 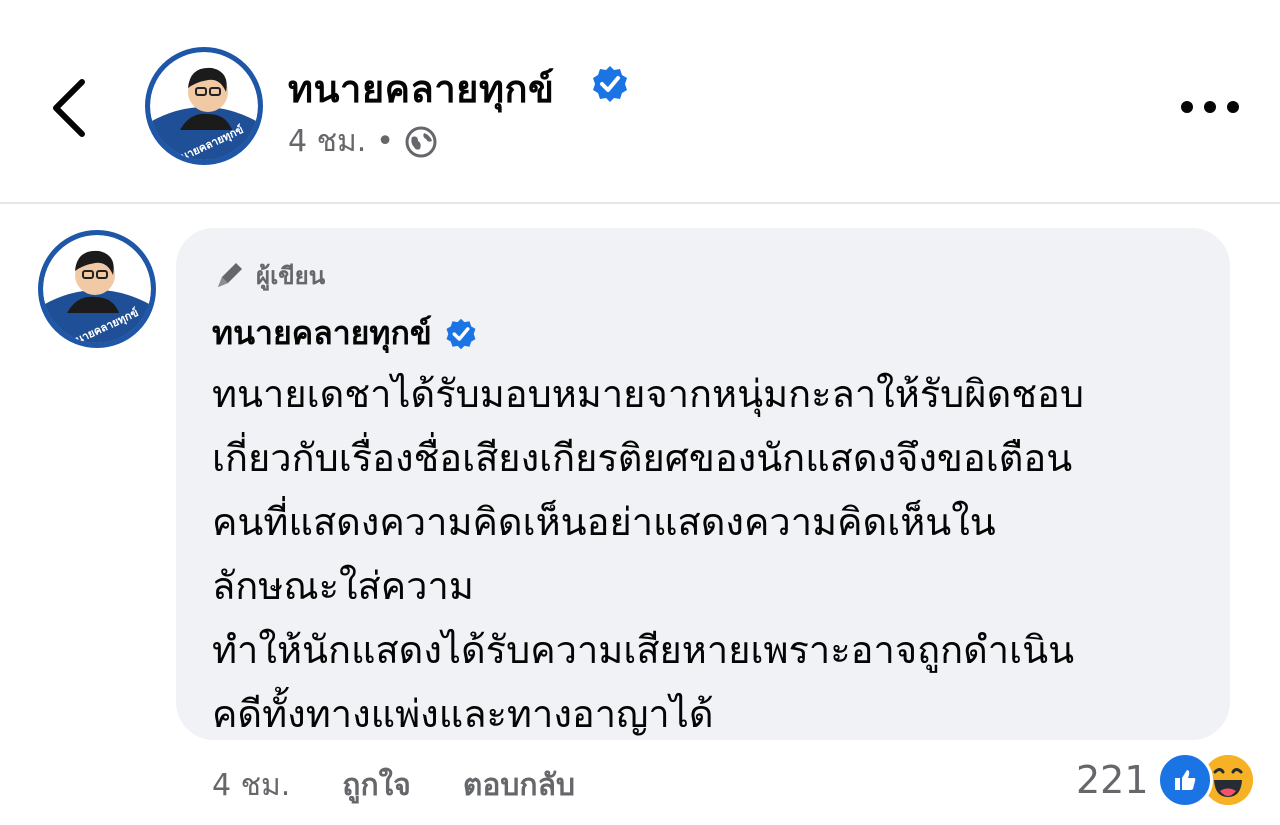 I want to click on more-options-button, so click(x=1210, y=107).